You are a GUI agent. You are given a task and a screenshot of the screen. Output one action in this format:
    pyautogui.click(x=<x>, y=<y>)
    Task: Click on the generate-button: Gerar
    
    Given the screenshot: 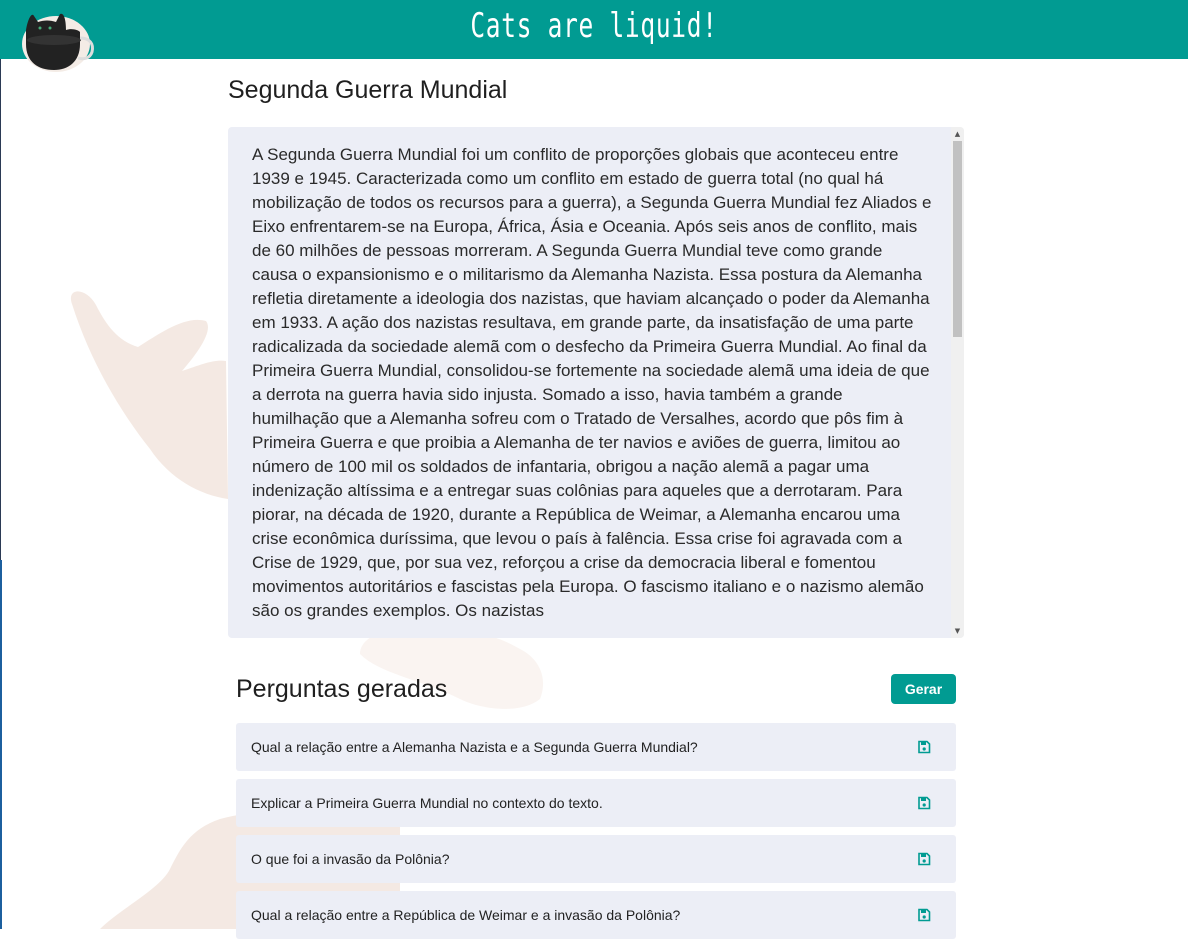 What is the action you would take?
    pyautogui.click(x=923, y=689)
    